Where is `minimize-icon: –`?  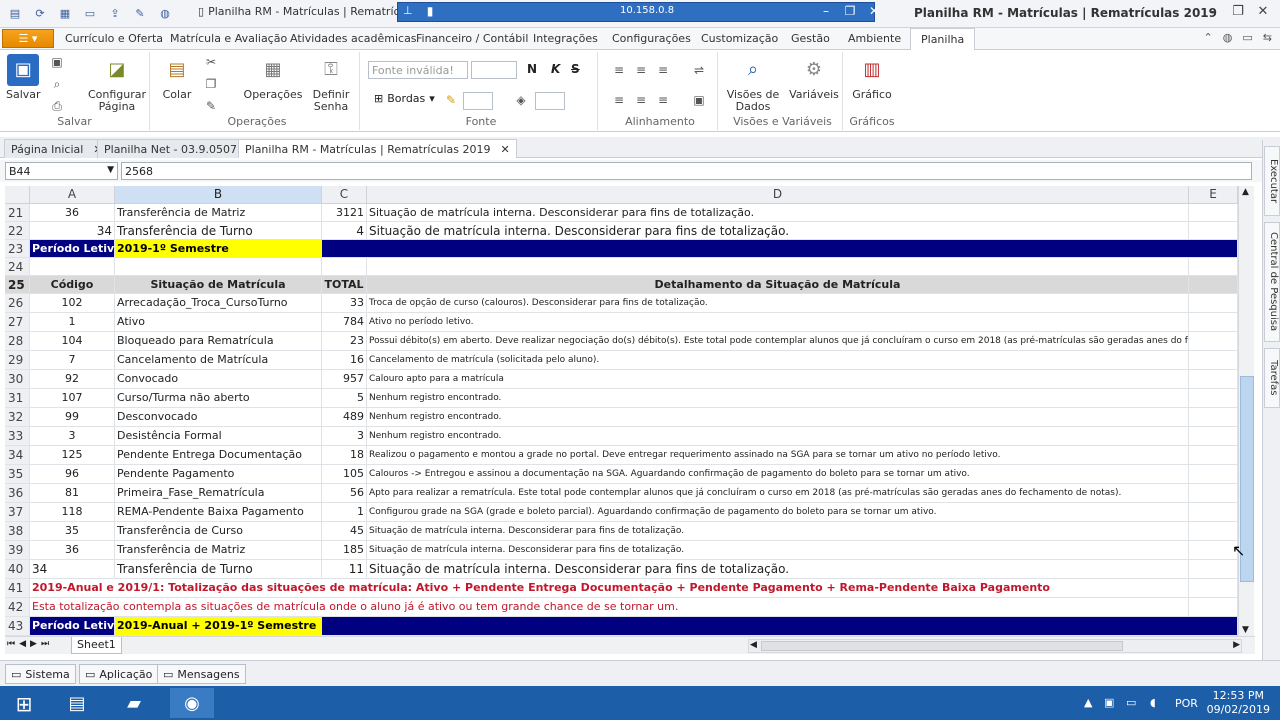 minimize-icon: – is located at coordinates (1213, 11).